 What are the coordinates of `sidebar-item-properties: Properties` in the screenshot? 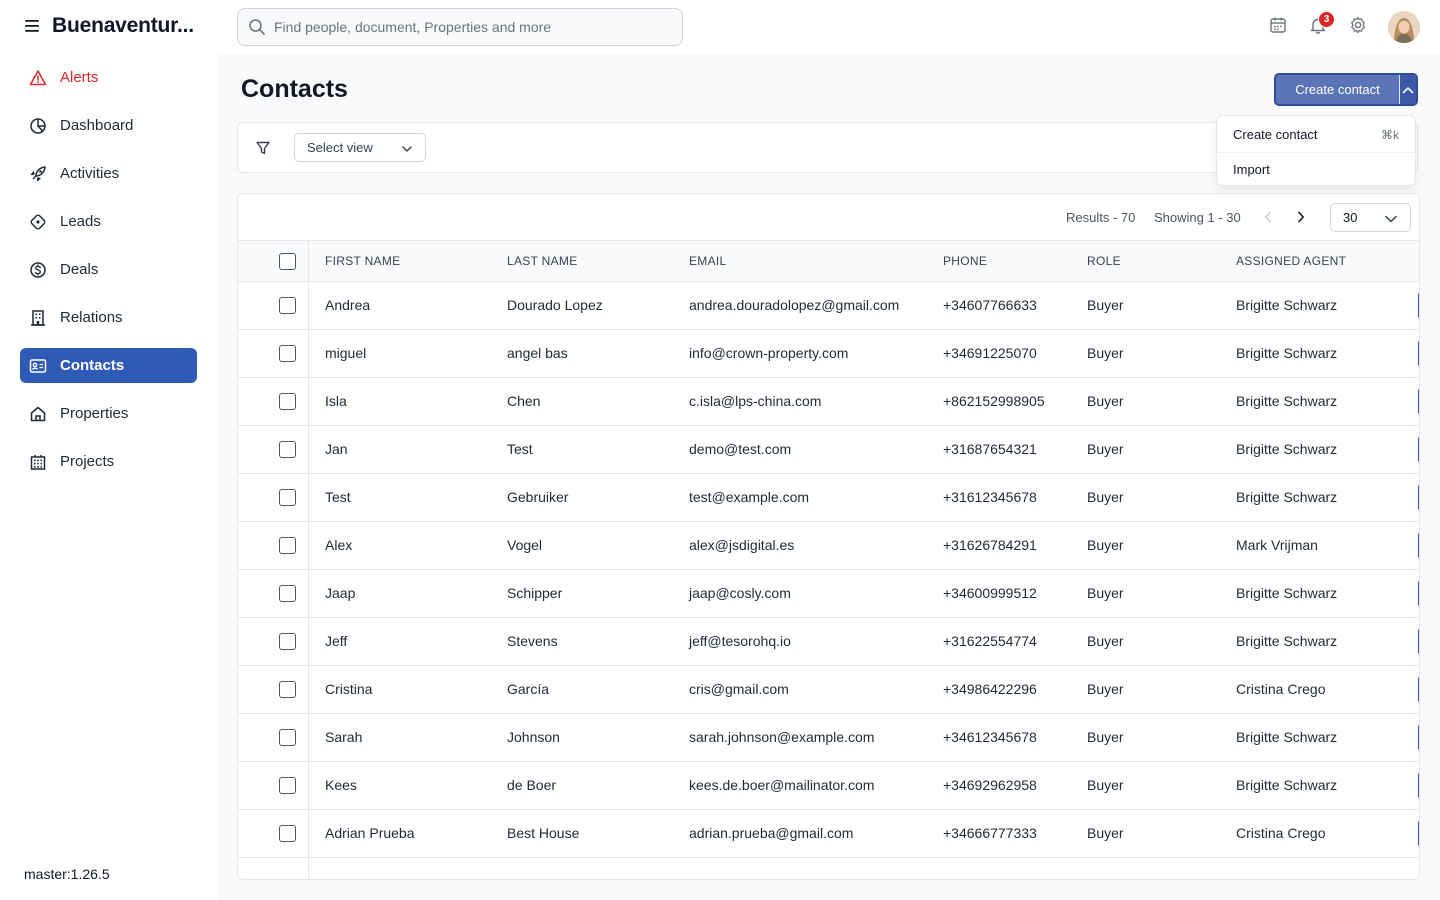 It's located at (108, 413).